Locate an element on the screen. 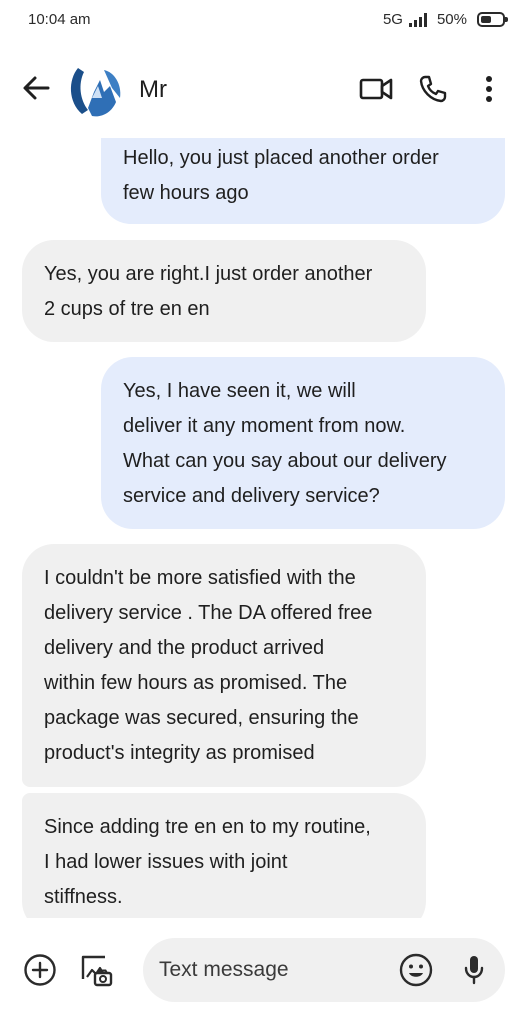 Image resolution: width=527 pixels, height=1024 pixels. add-circle-icon is located at coordinates (40, 970).